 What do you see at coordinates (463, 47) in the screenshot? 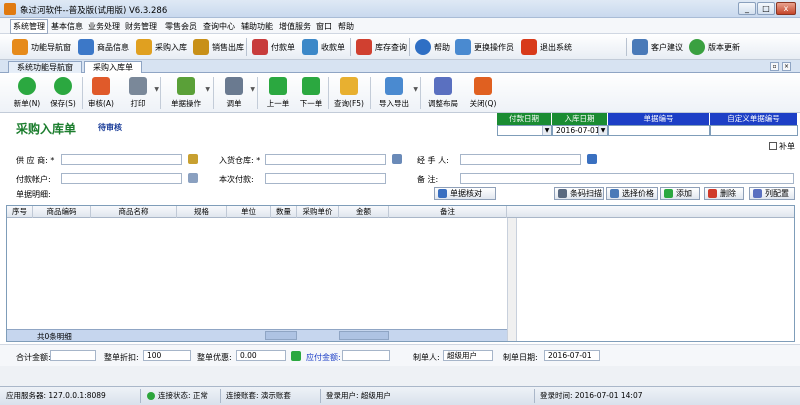
I see `change-operator-icon` at bounding box center [463, 47].